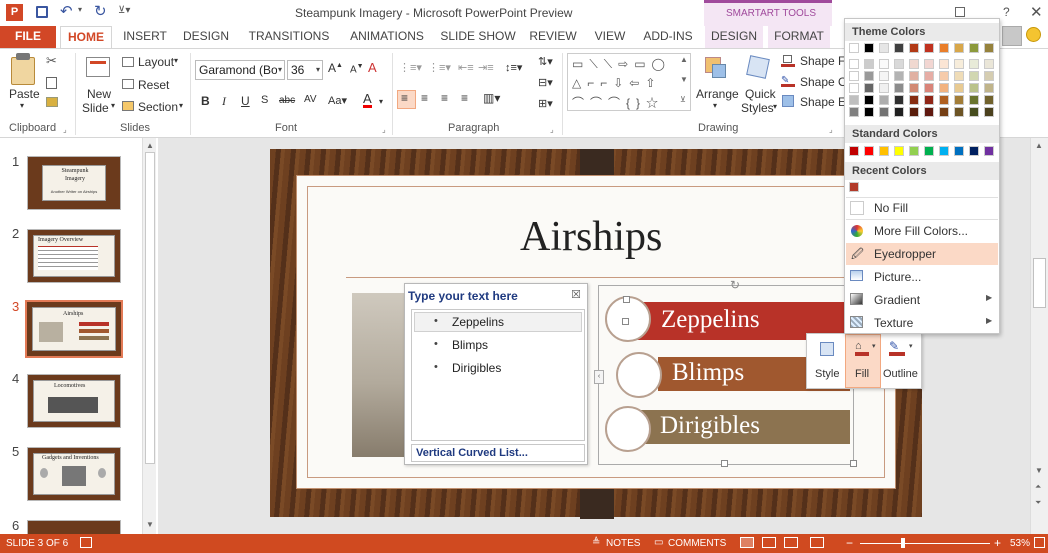  Describe the element at coordinates (74, 474) in the screenshot. I see `slide-thumbnail-5: Gadgets and Inventions` at that location.